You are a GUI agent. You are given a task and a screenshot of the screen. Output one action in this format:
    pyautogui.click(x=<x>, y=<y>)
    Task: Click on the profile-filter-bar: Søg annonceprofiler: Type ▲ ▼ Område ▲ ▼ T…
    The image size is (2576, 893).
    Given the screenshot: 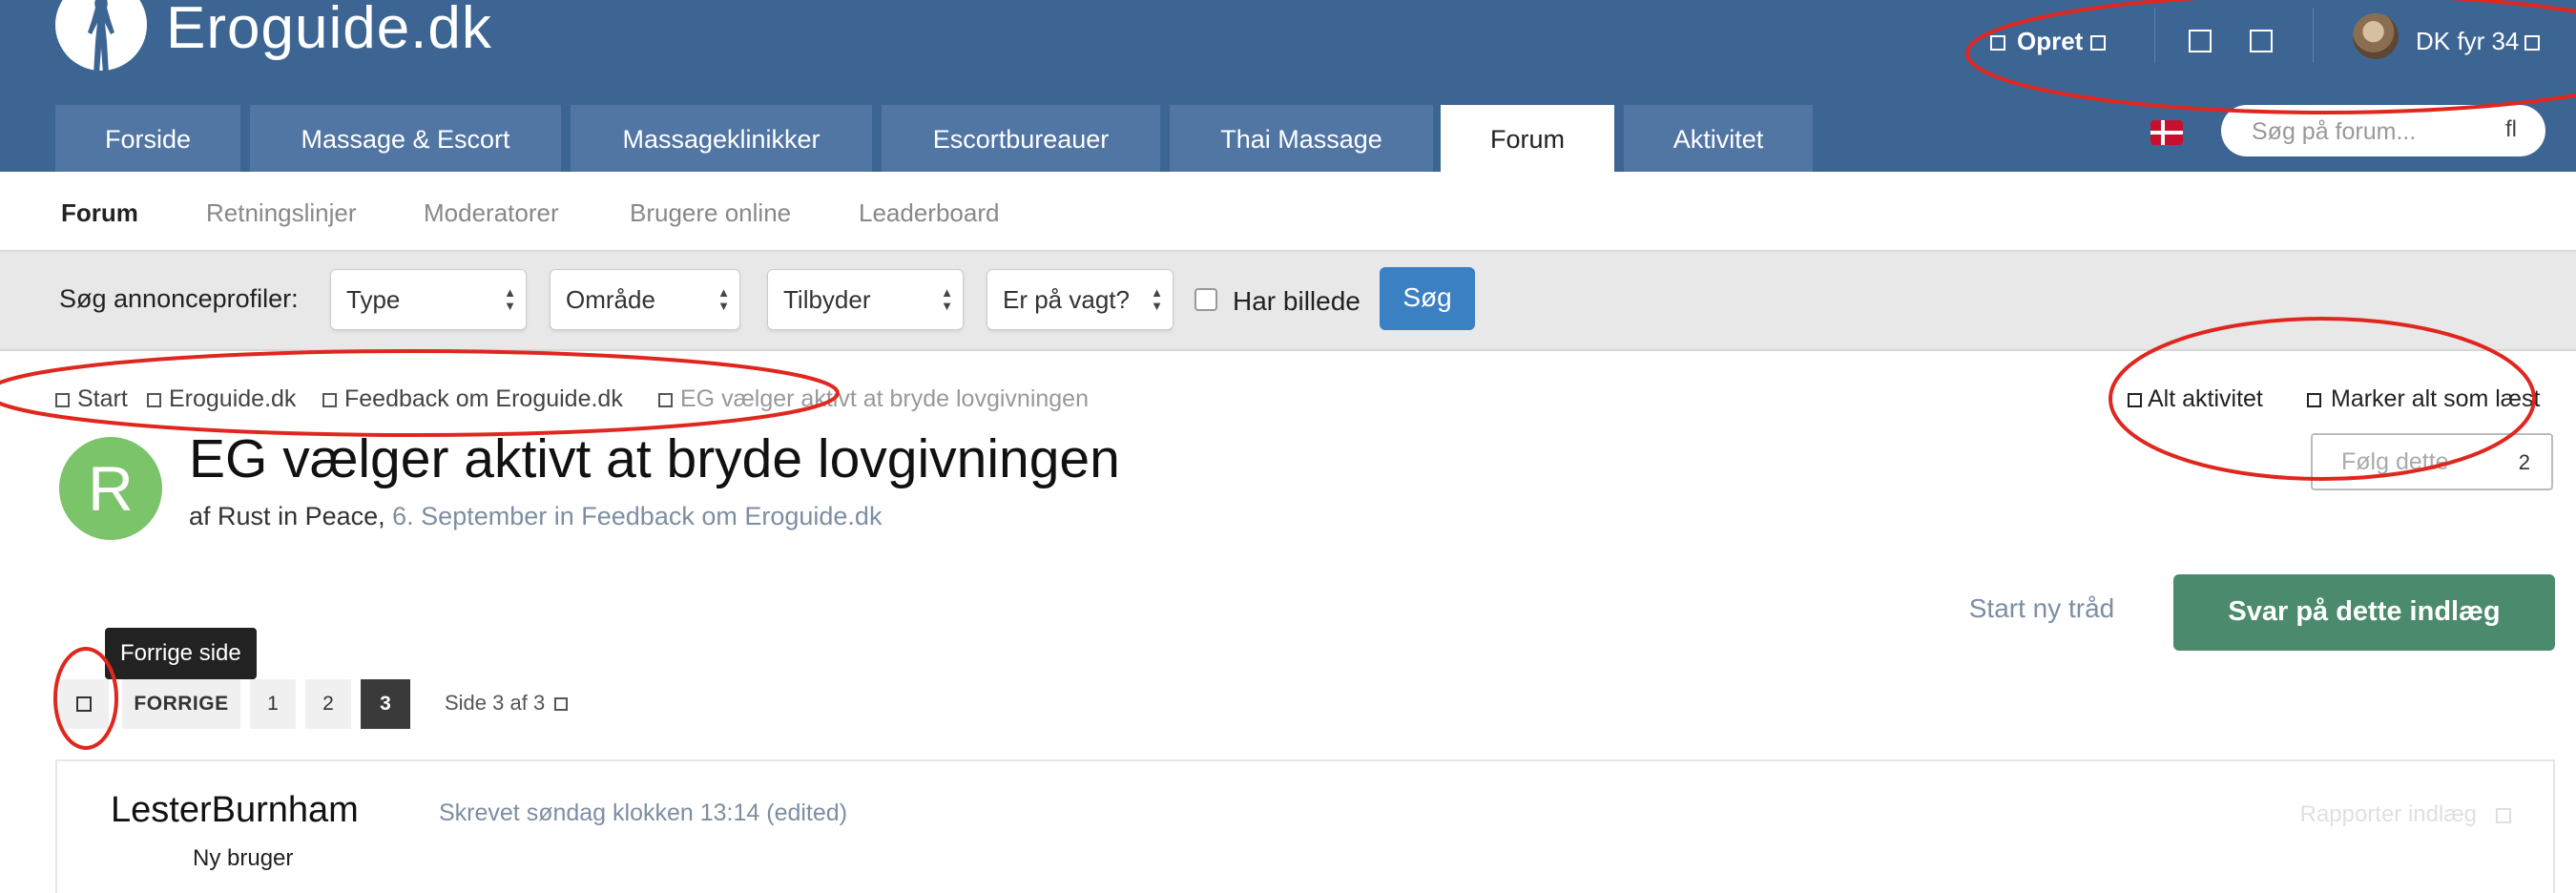 What is the action you would take?
    pyautogui.click(x=1288, y=301)
    